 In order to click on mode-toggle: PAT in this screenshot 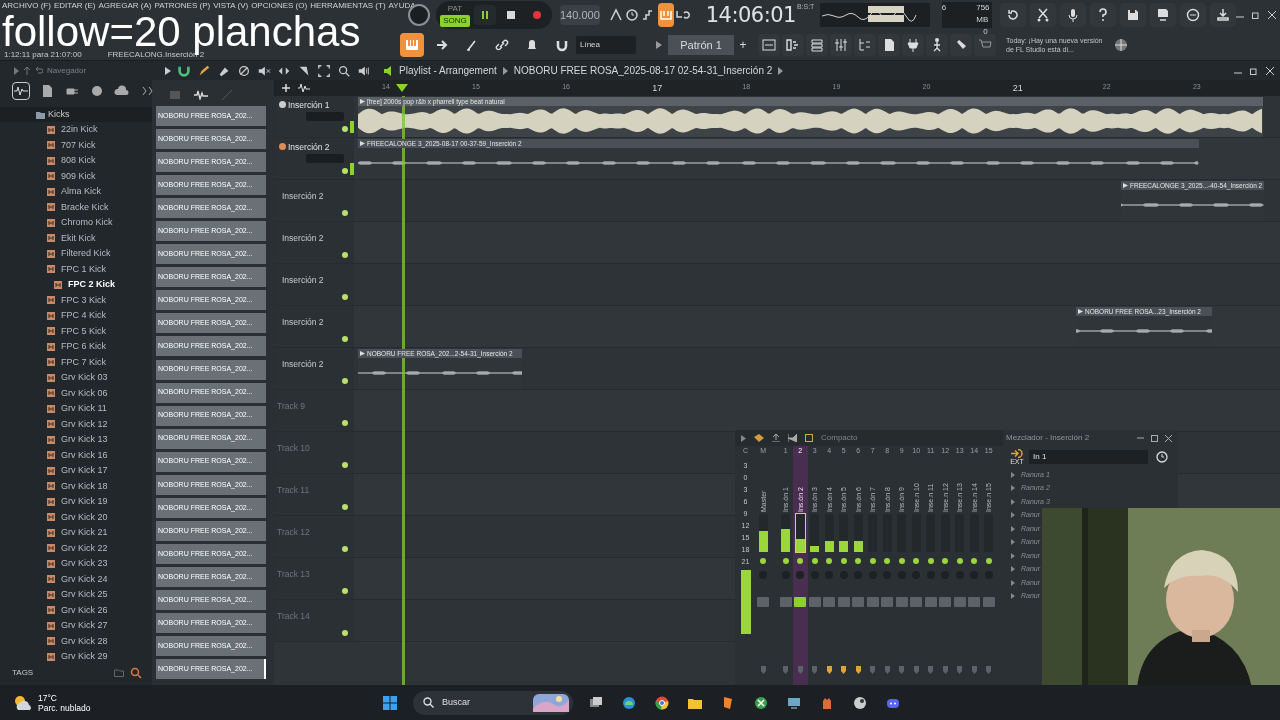, I will do `click(455, 9)`.